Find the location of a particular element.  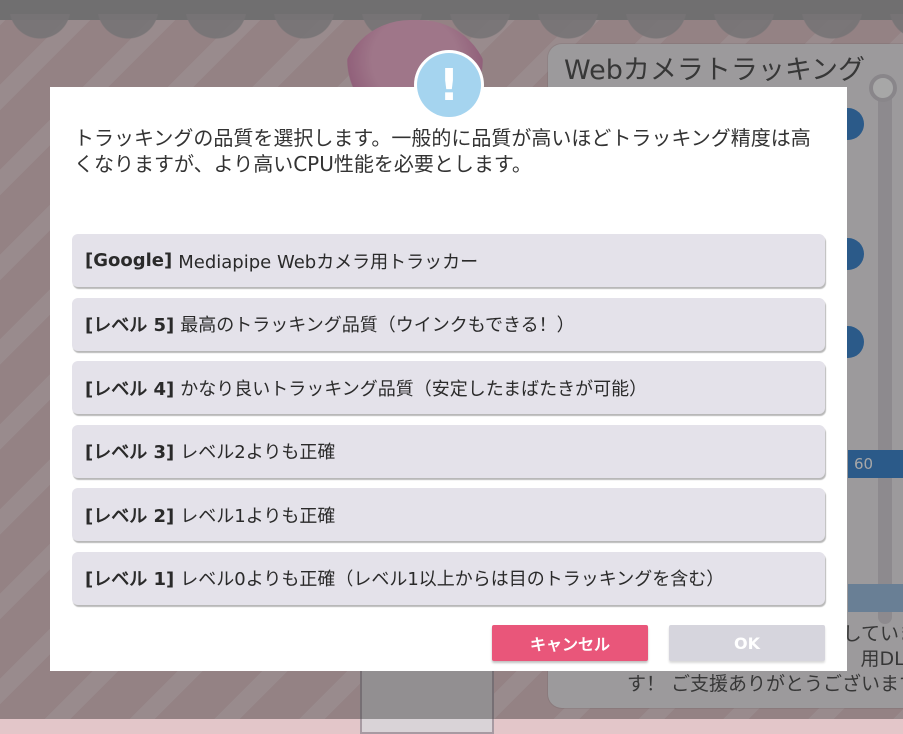

option-google-mediapipe: [Google] Mediapipe Webカメラ用トラッカー is located at coordinates (448, 260).